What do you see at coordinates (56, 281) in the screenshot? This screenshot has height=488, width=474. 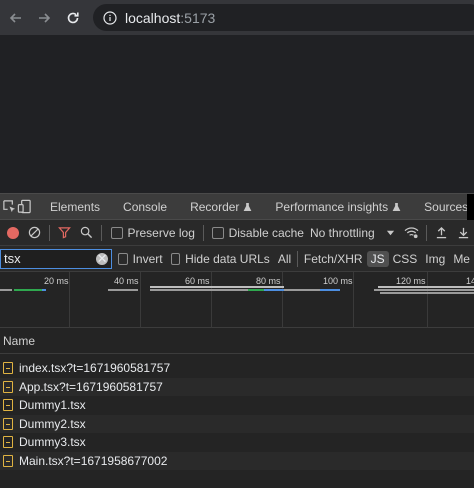 I see `tick-label: 20 ms` at bounding box center [56, 281].